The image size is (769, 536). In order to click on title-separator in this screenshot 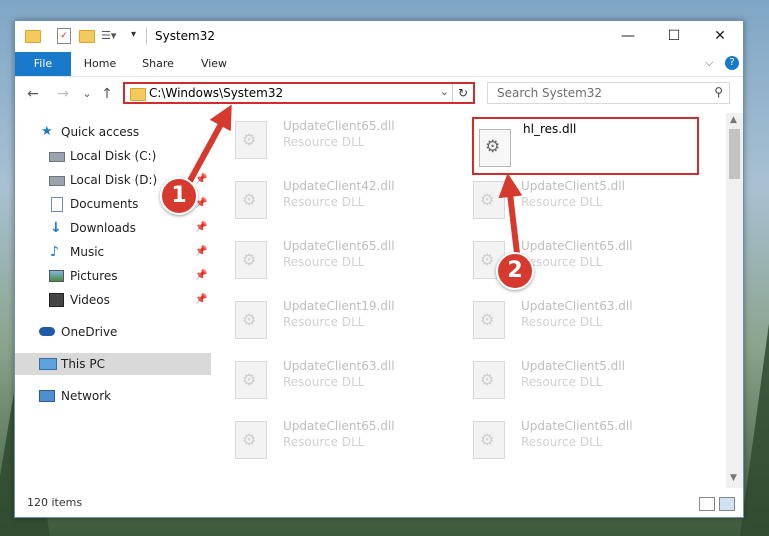, I will do `click(146, 36)`.